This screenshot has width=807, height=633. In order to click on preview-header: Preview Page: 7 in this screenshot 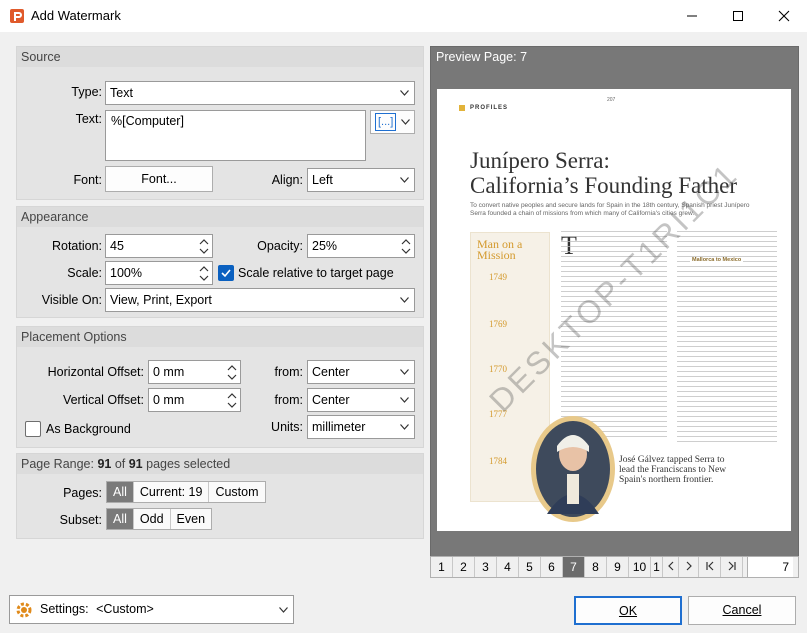, I will do `click(482, 57)`.